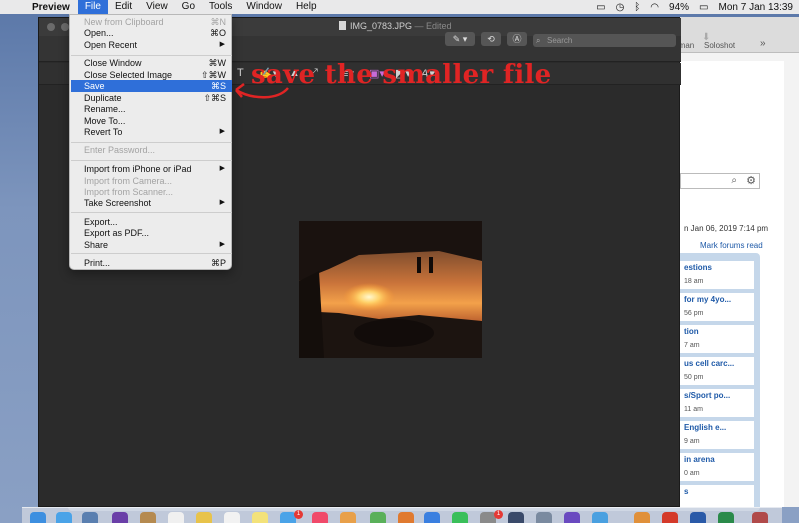  Describe the element at coordinates (406, 517) in the screenshot. I see `keynote-icon` at that location.